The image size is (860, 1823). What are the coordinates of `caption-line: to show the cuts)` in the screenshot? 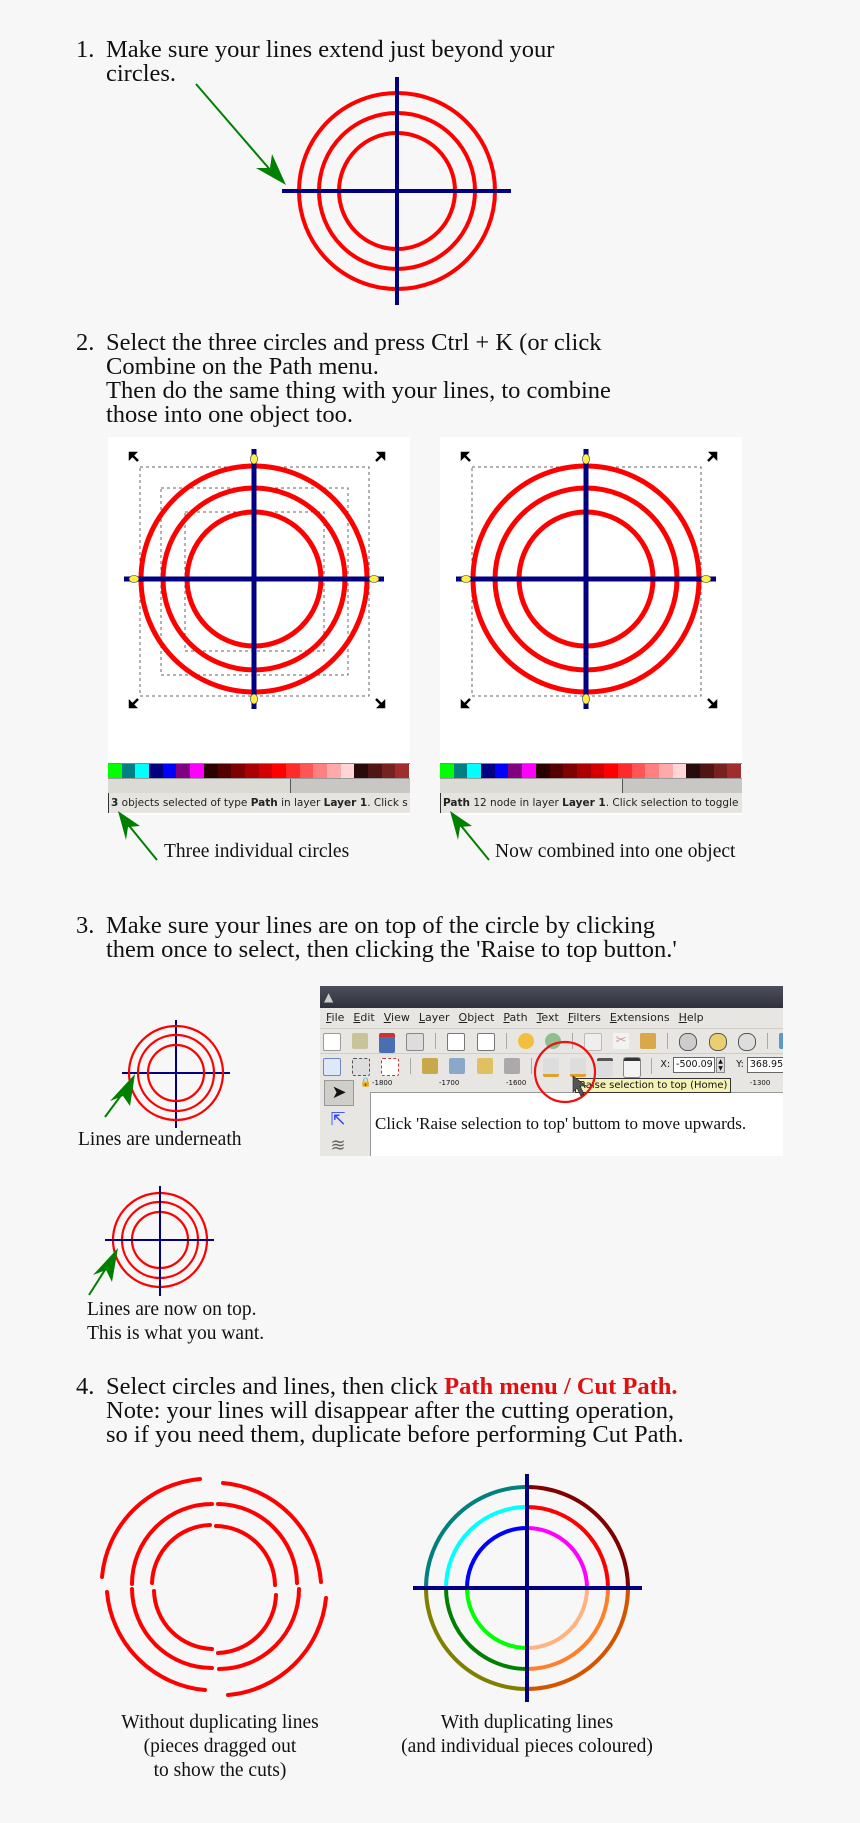 It's located at (220, 1770).